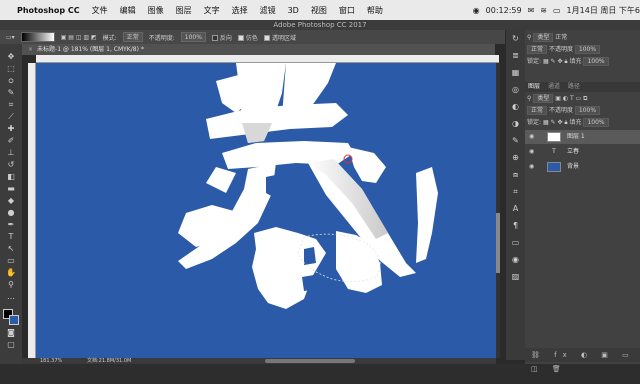 The width and height of the screenshot is (640, 384). I want to click on dither-checkbox: 仿色, so click(247, 37).